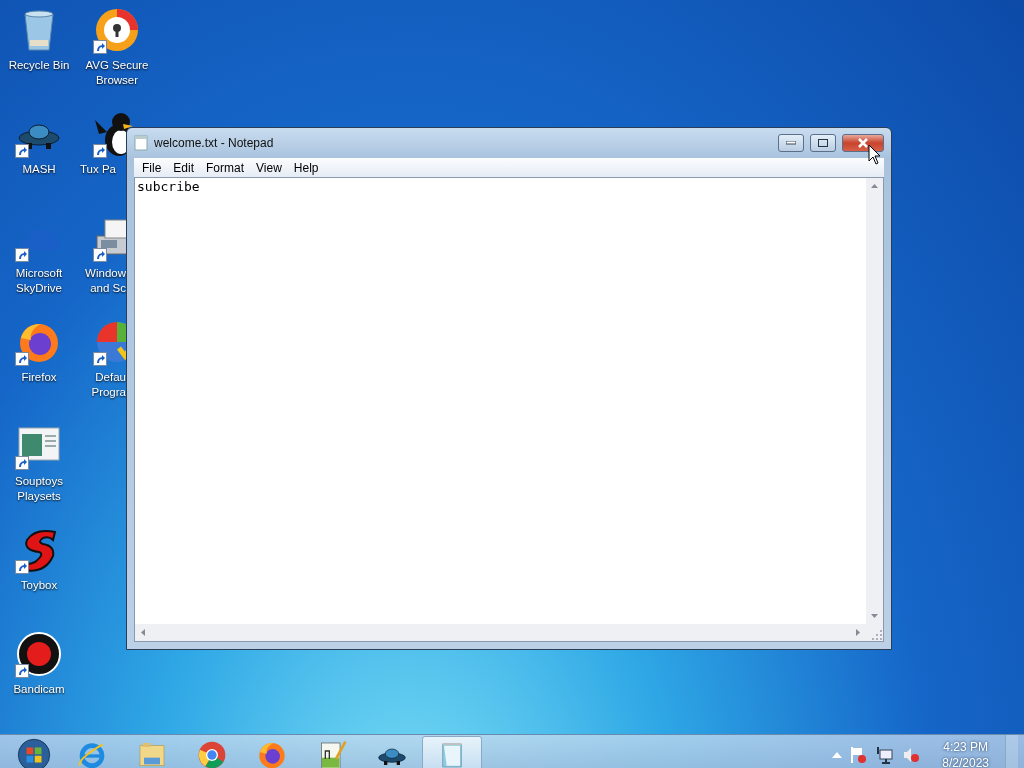  I want to click on desktop-icon-label: Toybox, so click(39, 585).